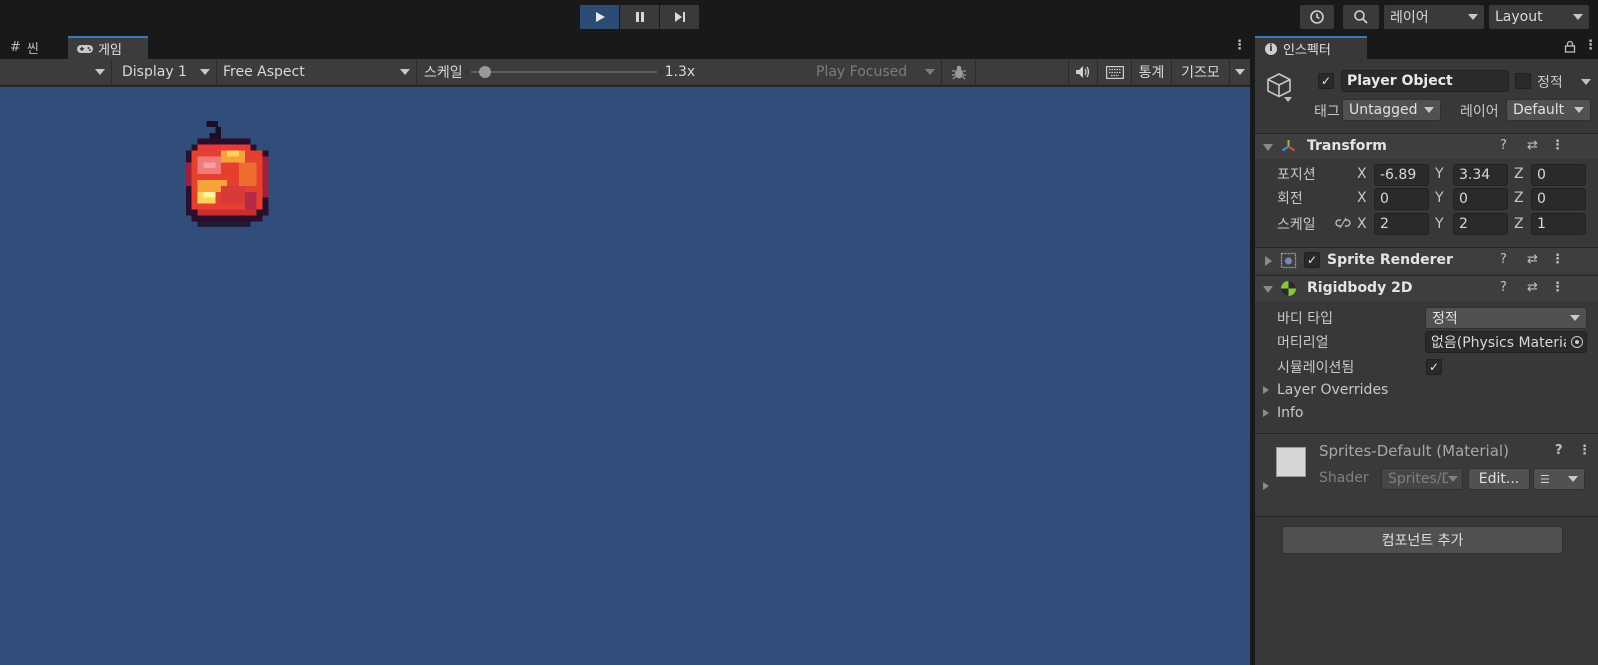 This screenshot has width=1598, height=665. I want to click on stats-label: 통계, so click(1151, 73).